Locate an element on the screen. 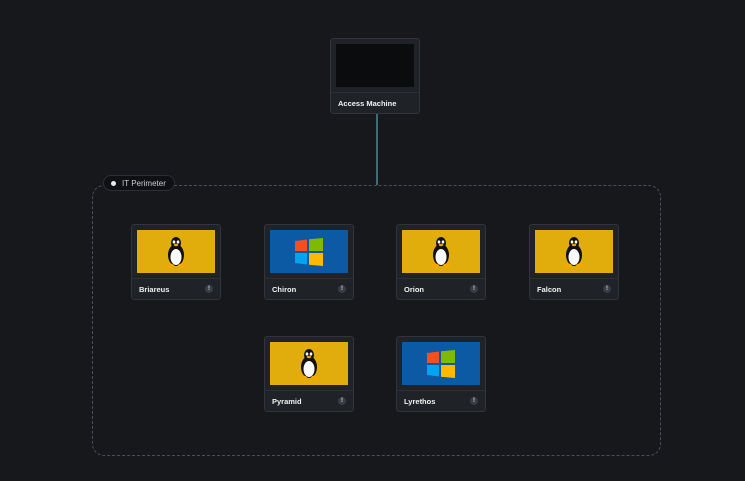 The width and height of the screenshot is (745, 481). machine-footer: Access Machine is located at coordinates (375, 102).